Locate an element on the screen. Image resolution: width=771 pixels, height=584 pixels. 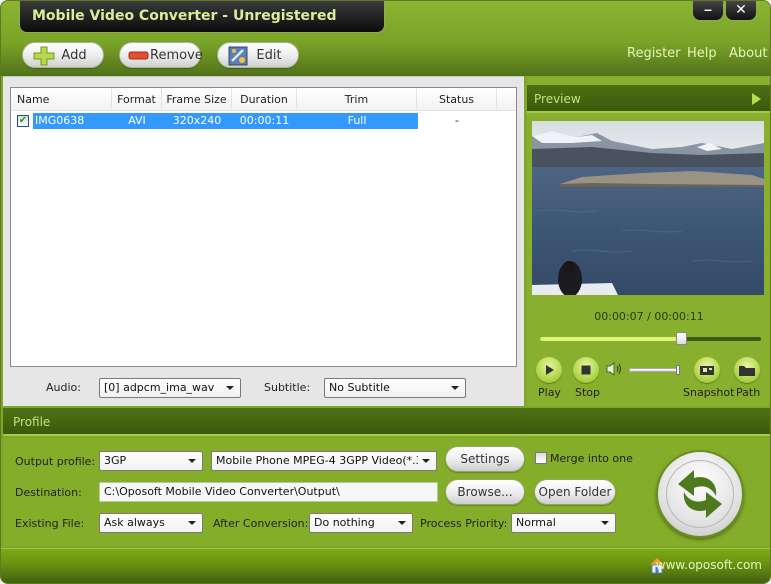
audio-track-value: [0] adpcm_ima_wav is located at coordinates (159, 387).